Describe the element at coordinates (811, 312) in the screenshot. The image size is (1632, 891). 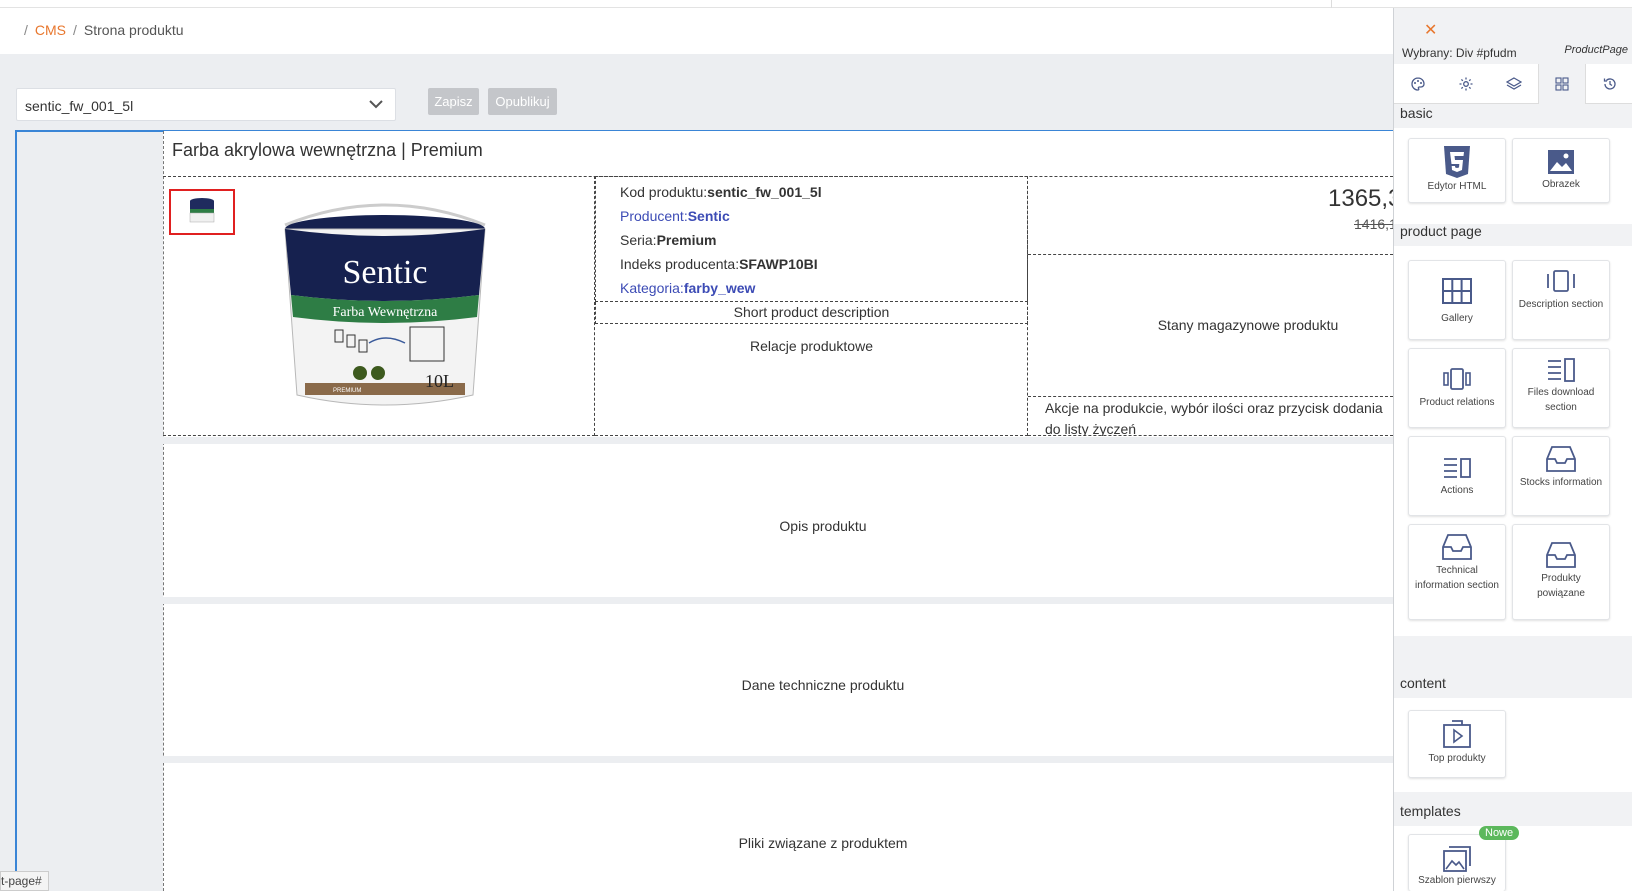
I see `short-description-label: Short product description` at that location.